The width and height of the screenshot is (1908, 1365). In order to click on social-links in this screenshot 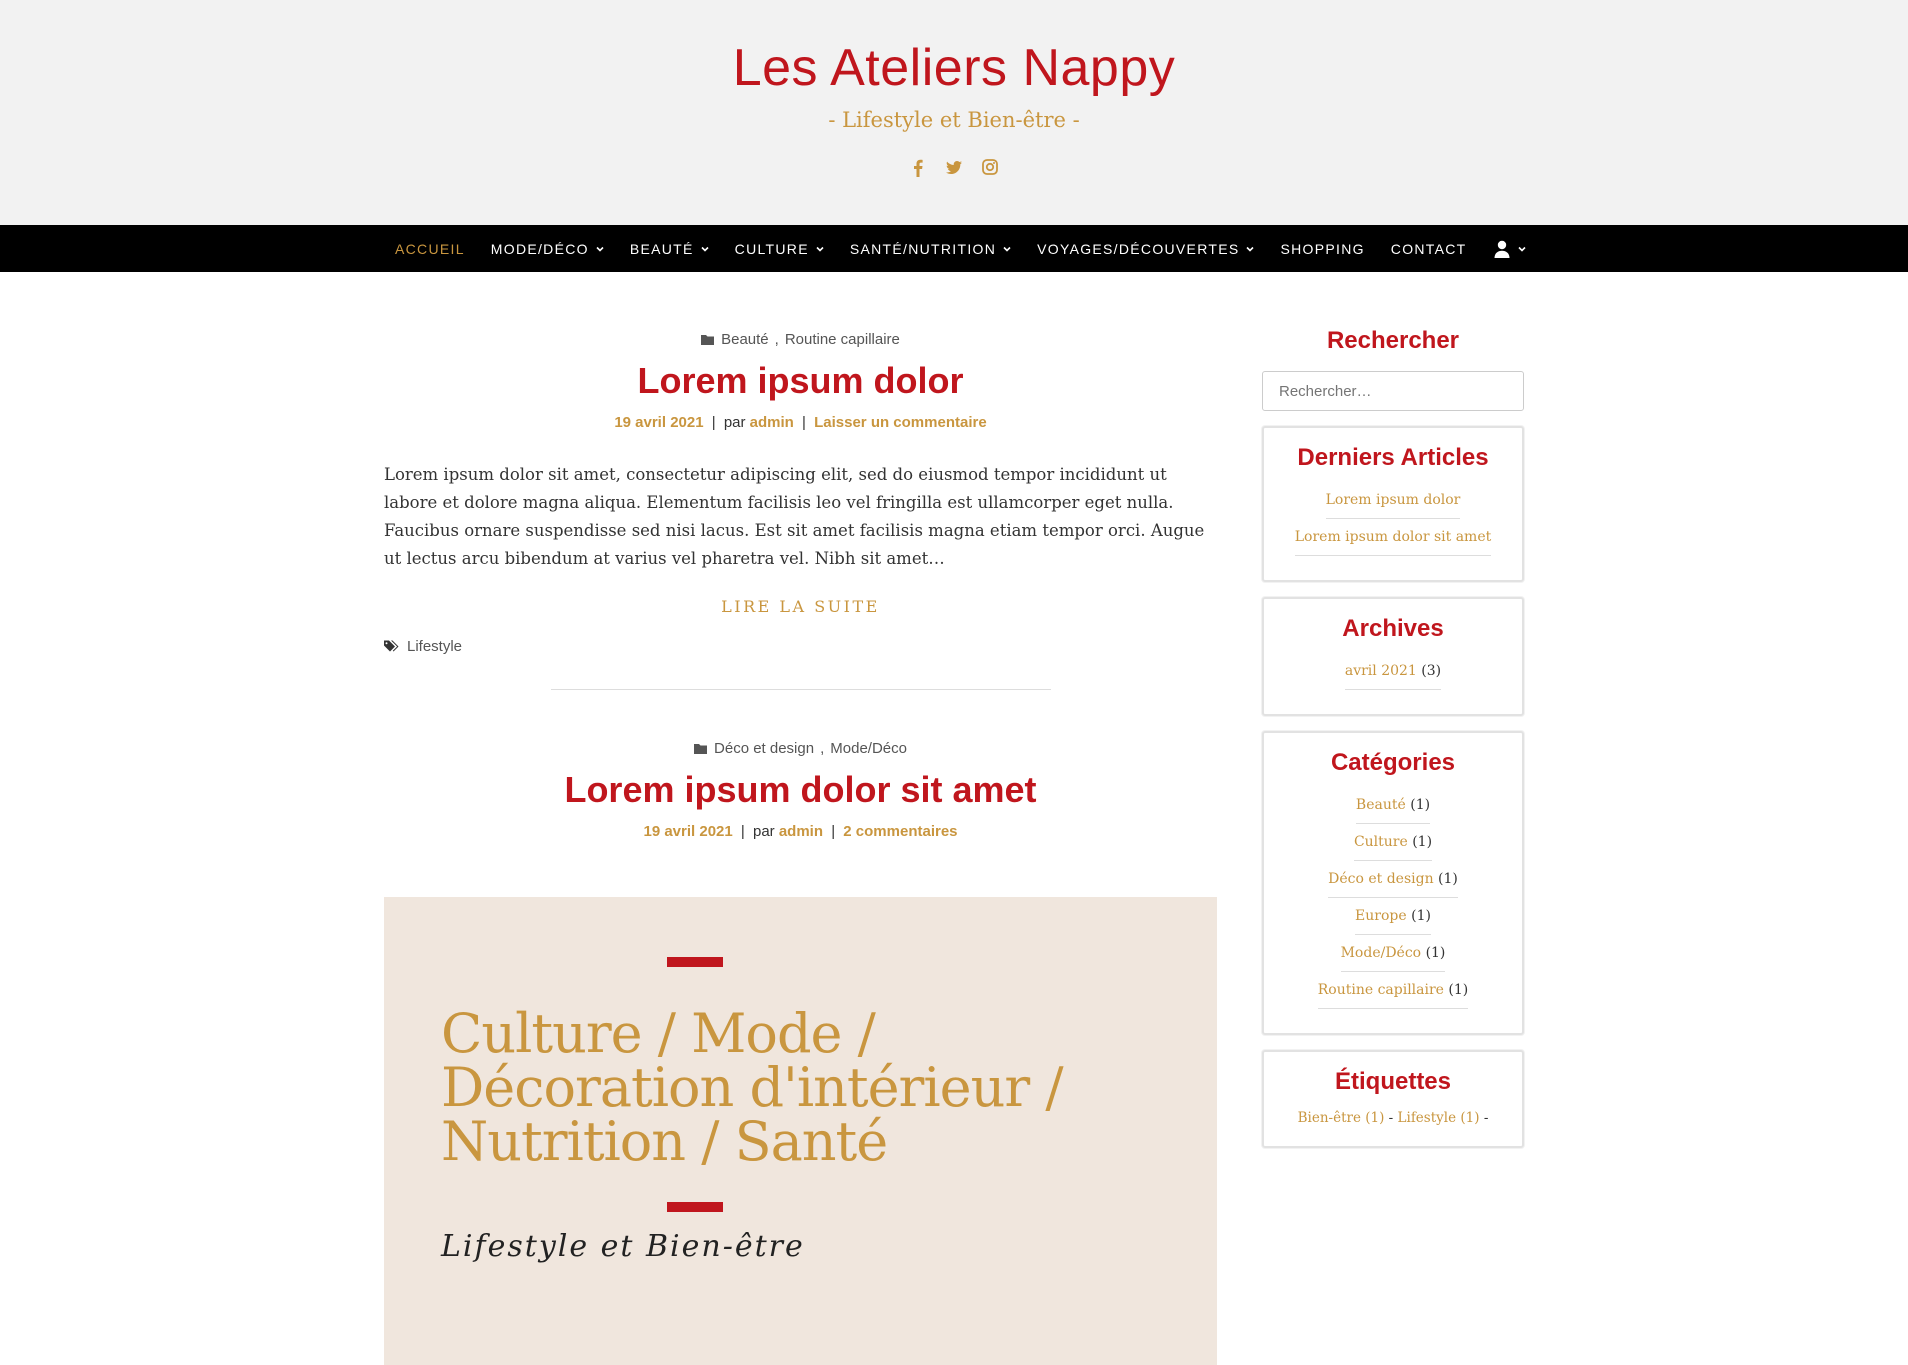, I will do `click(954, 167)`.